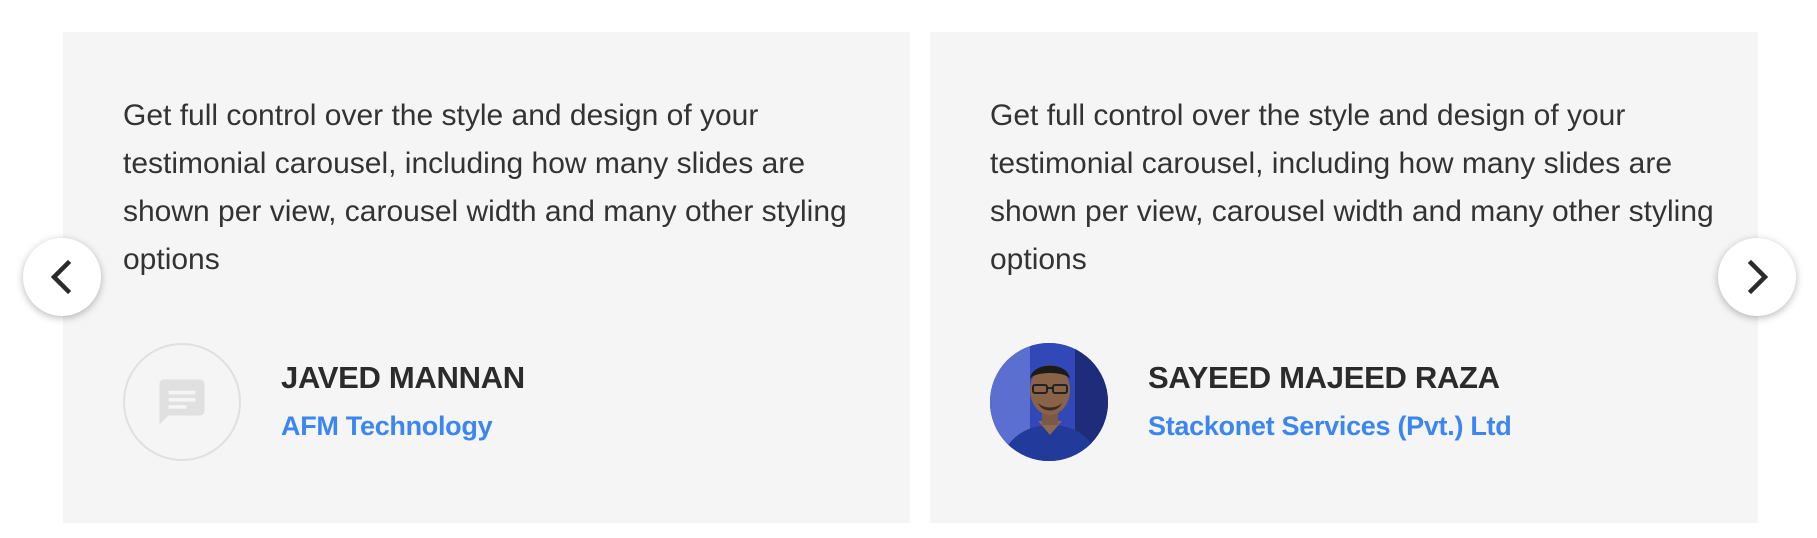 The width and height of the screenshot is (1817, 538). What do you see at coordinates (403, 402) in the screenshot?
I see `author-info: JAVED MANNAN AFM Technology` at bounding box center [403, 402].